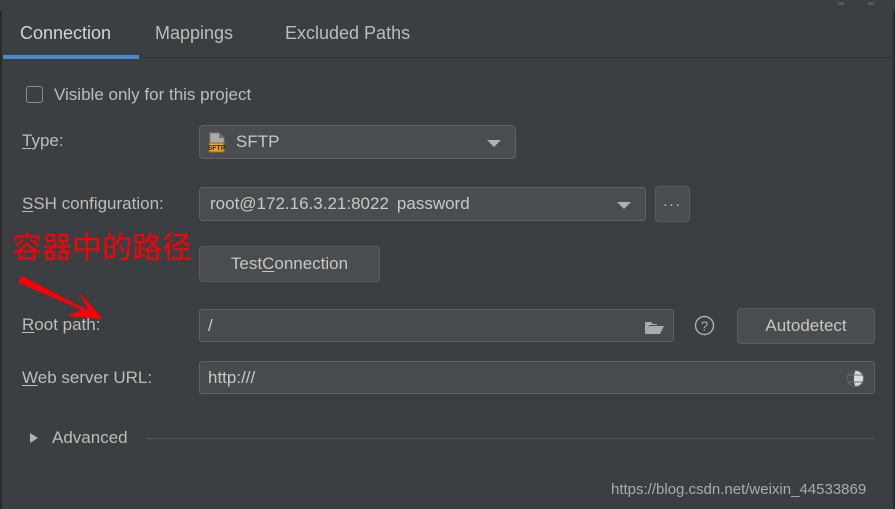 This screenshot has height=509, width=895. Describe the element at coordinates (517, 57) in the screenshot. I see `tab-bar-separator` at that location.